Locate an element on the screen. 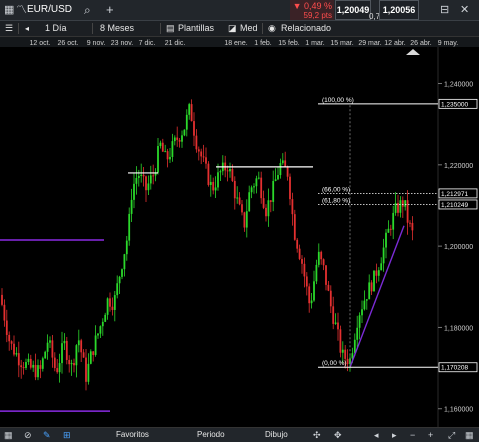  y-tick-label: 1,180000 is located at coordinates (458, 328).